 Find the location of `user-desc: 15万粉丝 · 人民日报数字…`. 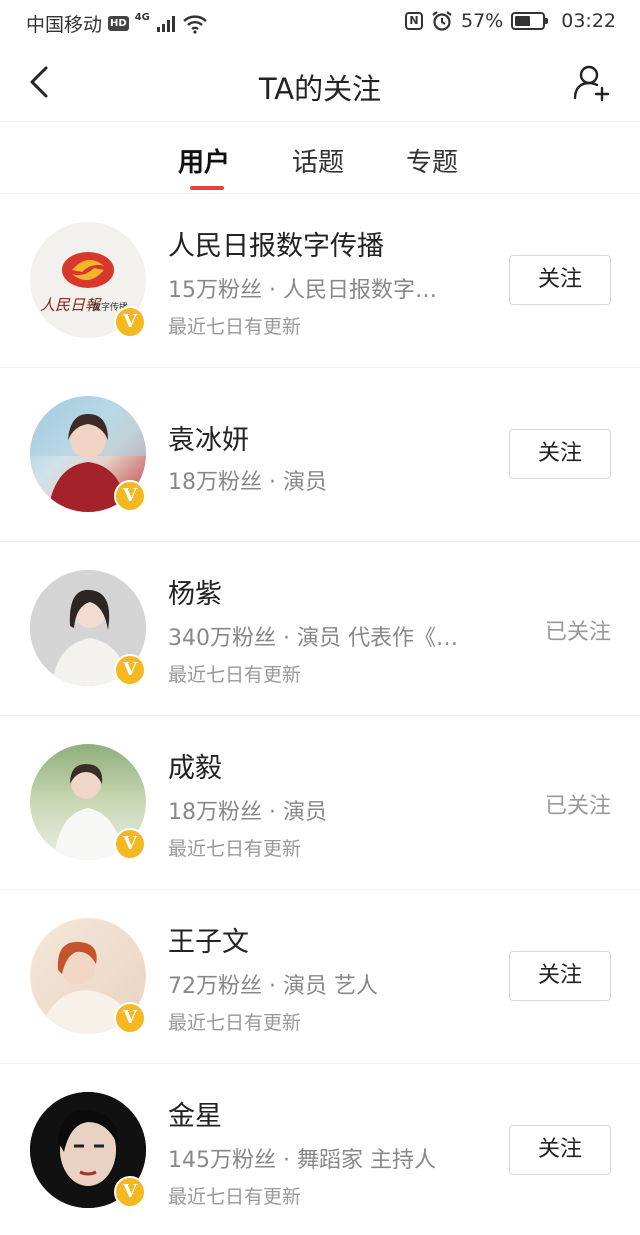

user-desc: 15万粉丝 · 人民日报数字… is located at coordinates (302, 290).